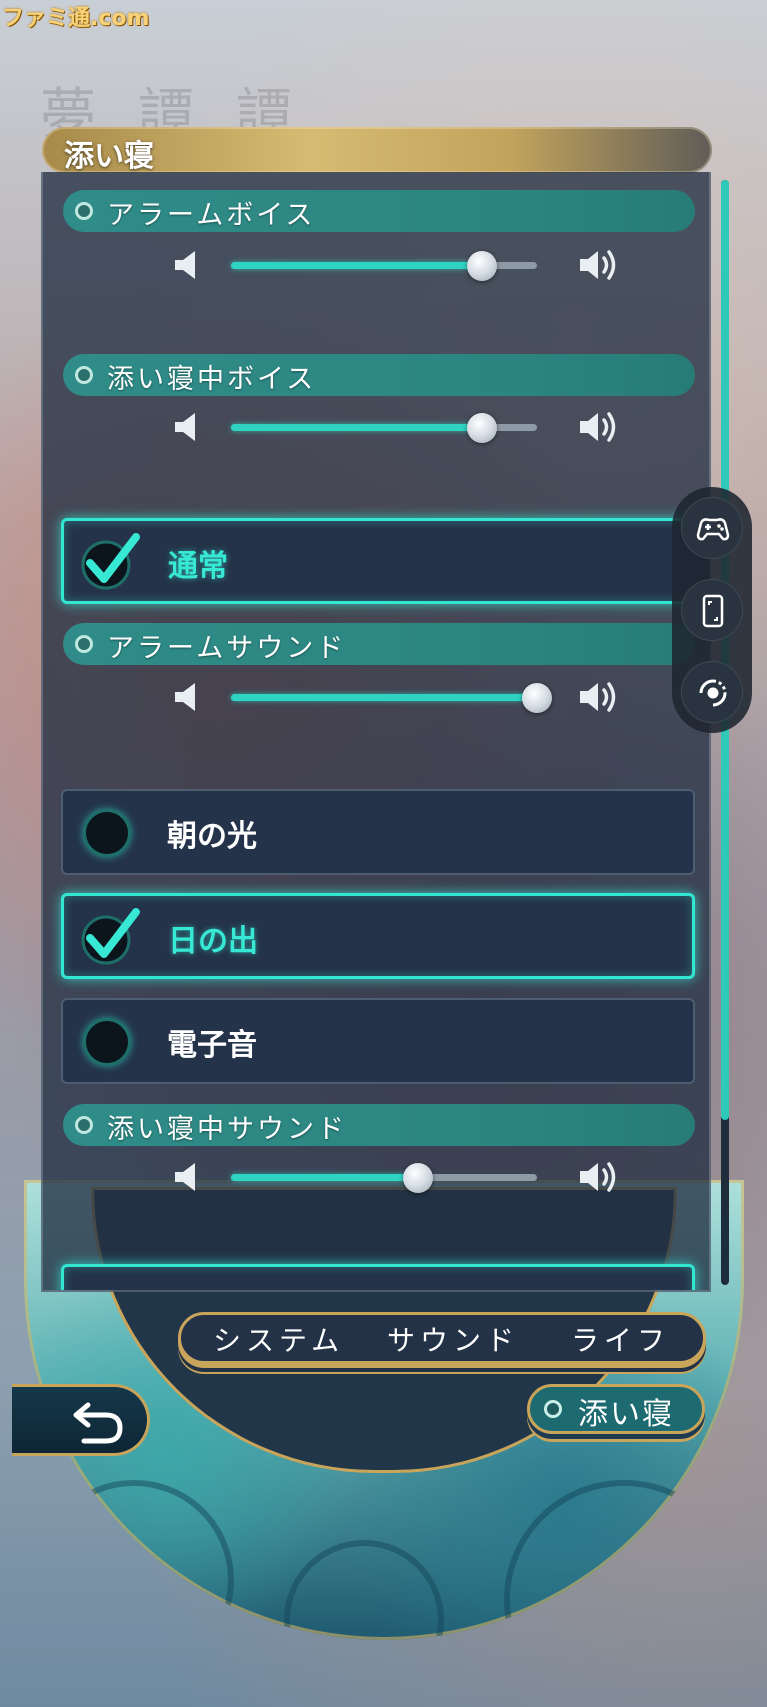 The width and height of the screenshot is (767, 1707). Describe the element at coordinates (553, 1409) in the screenshot. I see `subtab-dot-icon` at that location.